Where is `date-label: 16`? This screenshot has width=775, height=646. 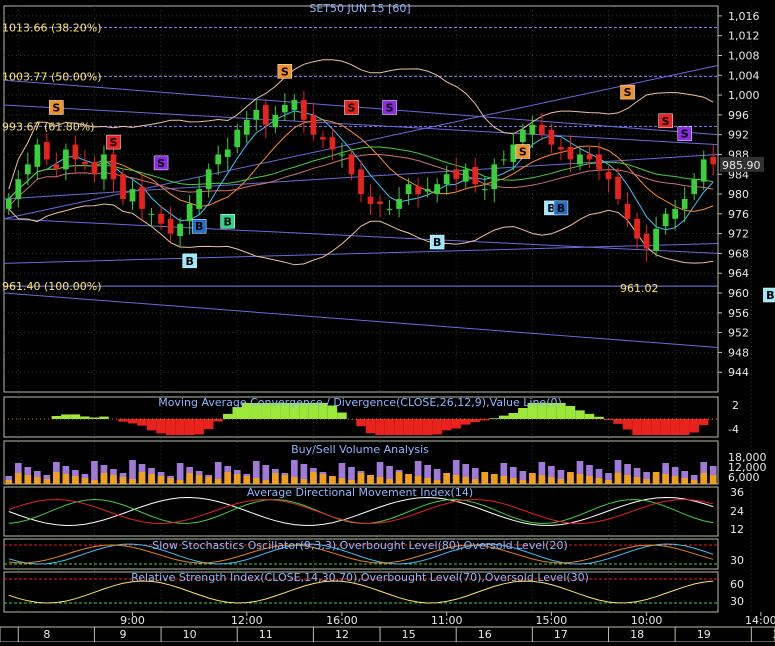 date-label: 16 is located at coordinates (485, 634).